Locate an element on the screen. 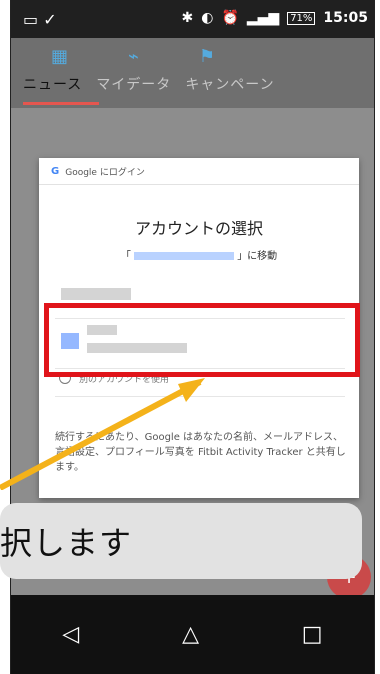 This screenshot has width=380, height=674. google-logo-icon: G is located at coordinates (55, 171).